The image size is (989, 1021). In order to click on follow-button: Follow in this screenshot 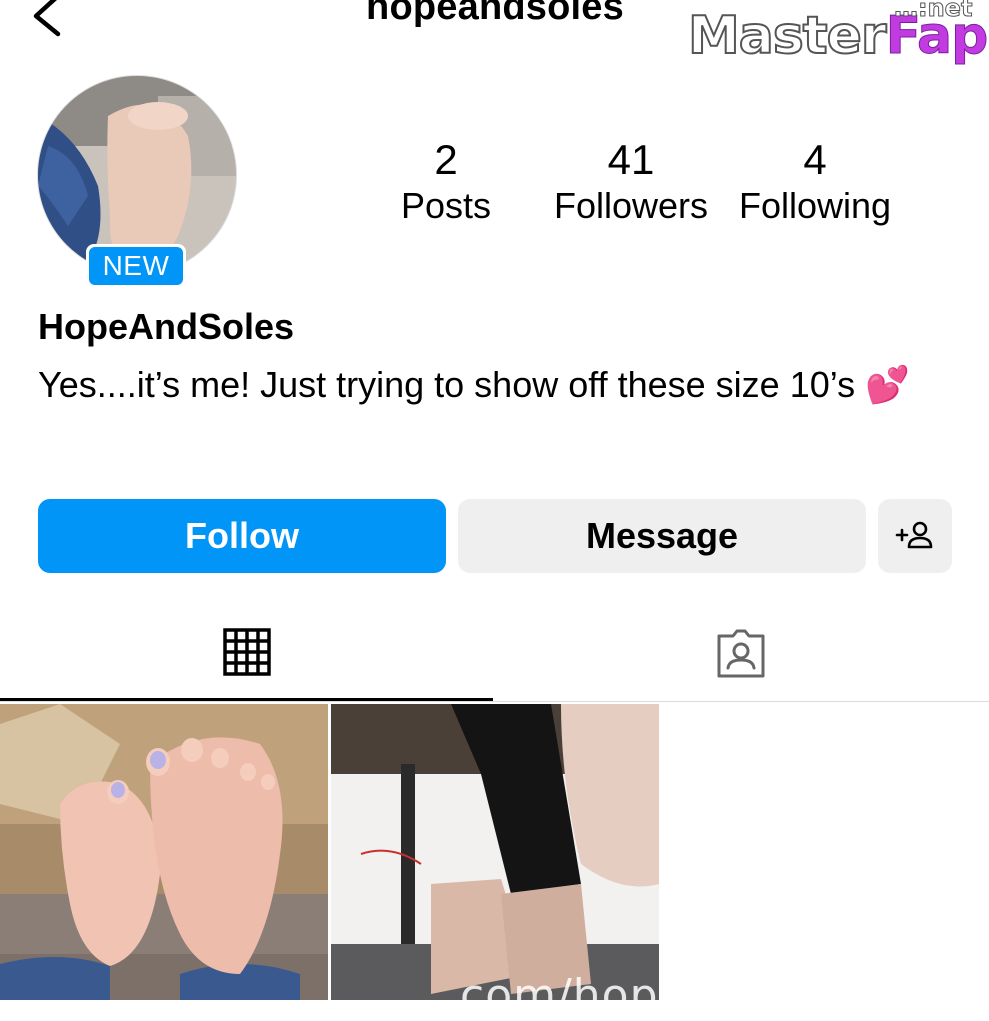, I will do `click(242, 536)`.